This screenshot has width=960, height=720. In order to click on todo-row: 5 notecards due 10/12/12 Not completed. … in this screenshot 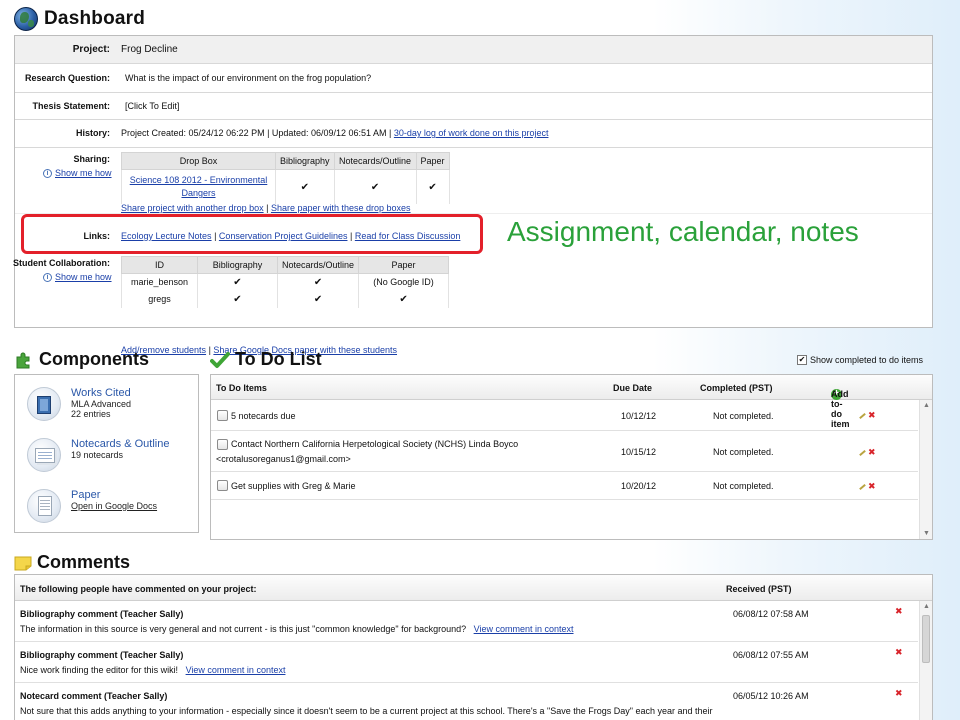, I will do `click(564, 415)`.